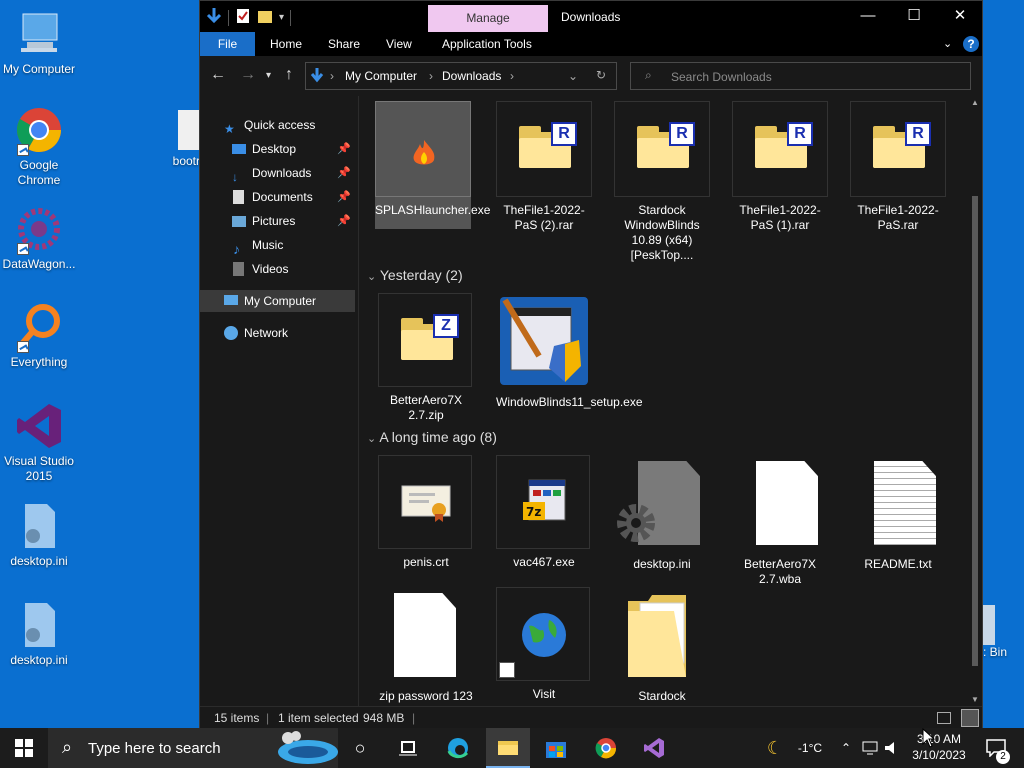  What do you see at coordinates (277, 333) in the screenshot?
I see `nav-network: Network` at bounding box center [277, 333].